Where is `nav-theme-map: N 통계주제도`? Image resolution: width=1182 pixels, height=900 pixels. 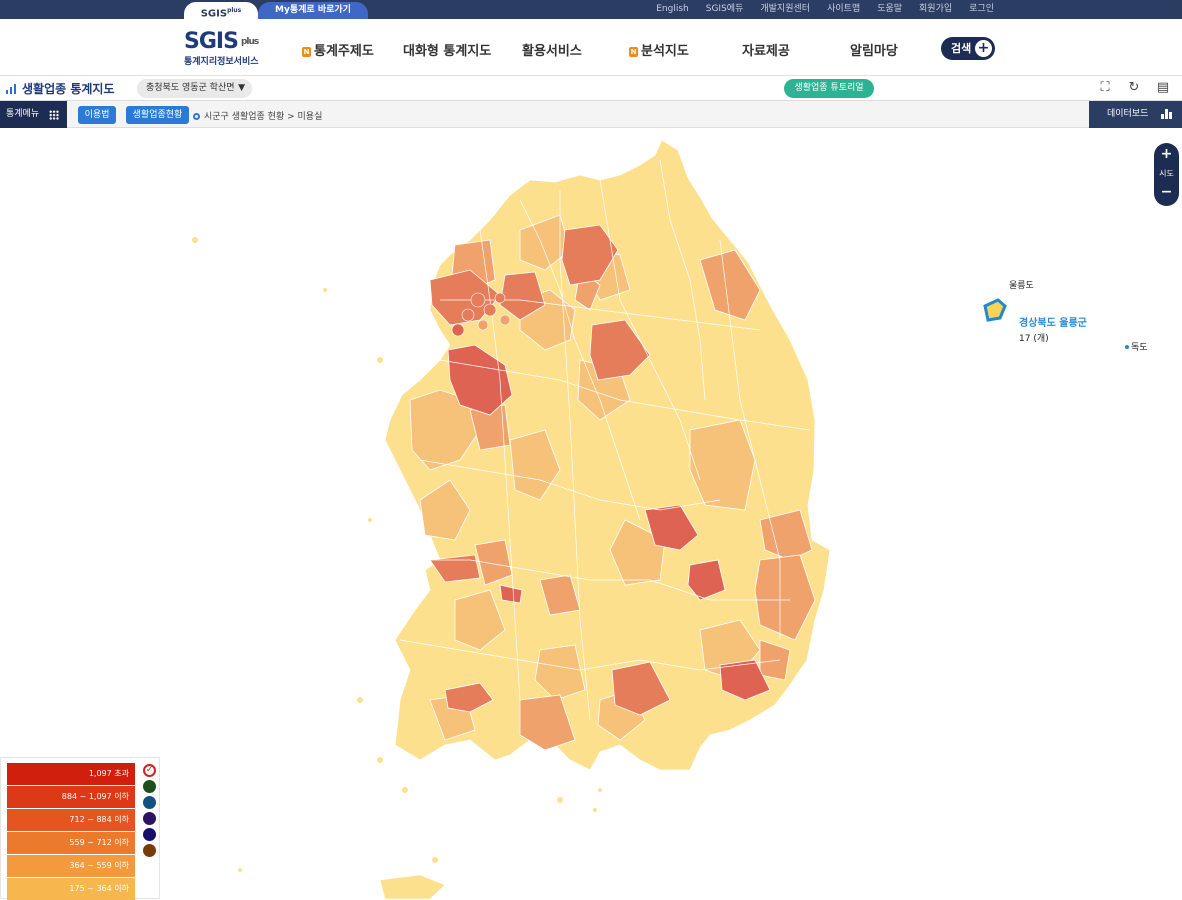
nav-theme-map: N 통계주제도 is located at coordinates (338, 49).